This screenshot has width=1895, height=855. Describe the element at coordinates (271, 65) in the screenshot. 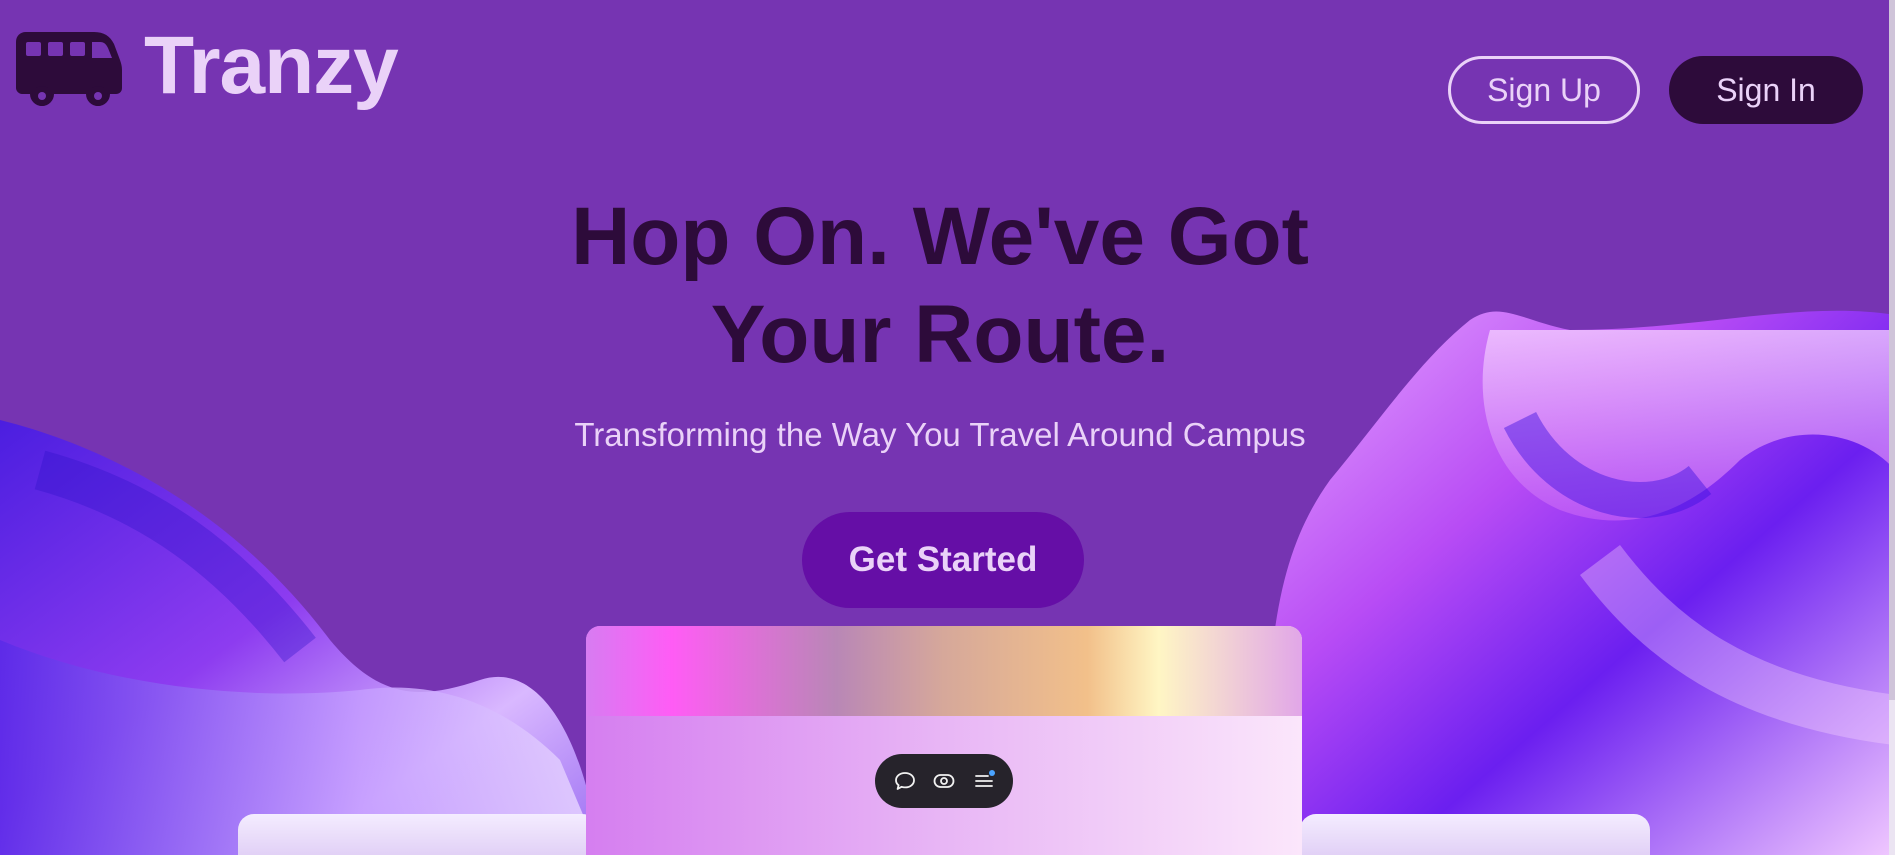

I see `brand-name: Tranzy` at that location.